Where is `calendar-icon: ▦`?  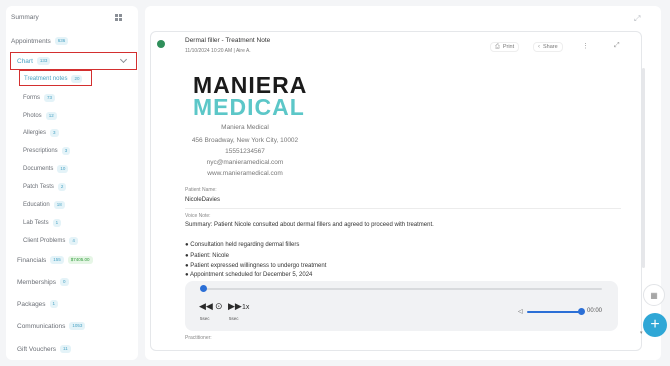
calendar-icon: ▦ is located at coordinates (654, 295).